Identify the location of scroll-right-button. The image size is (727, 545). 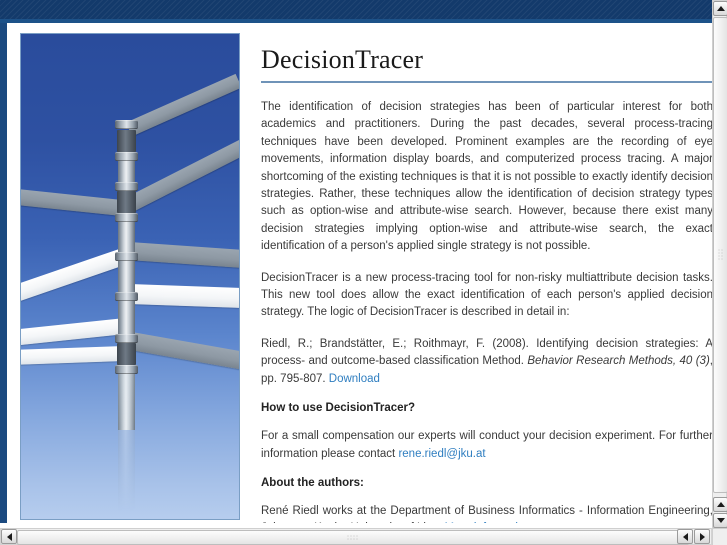
(702, 536).